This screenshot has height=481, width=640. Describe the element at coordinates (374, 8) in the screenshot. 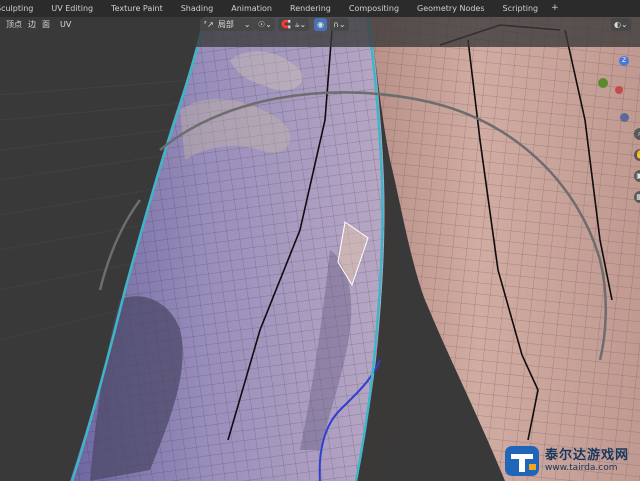

I see `tab-compositing: Compositing` at that location.